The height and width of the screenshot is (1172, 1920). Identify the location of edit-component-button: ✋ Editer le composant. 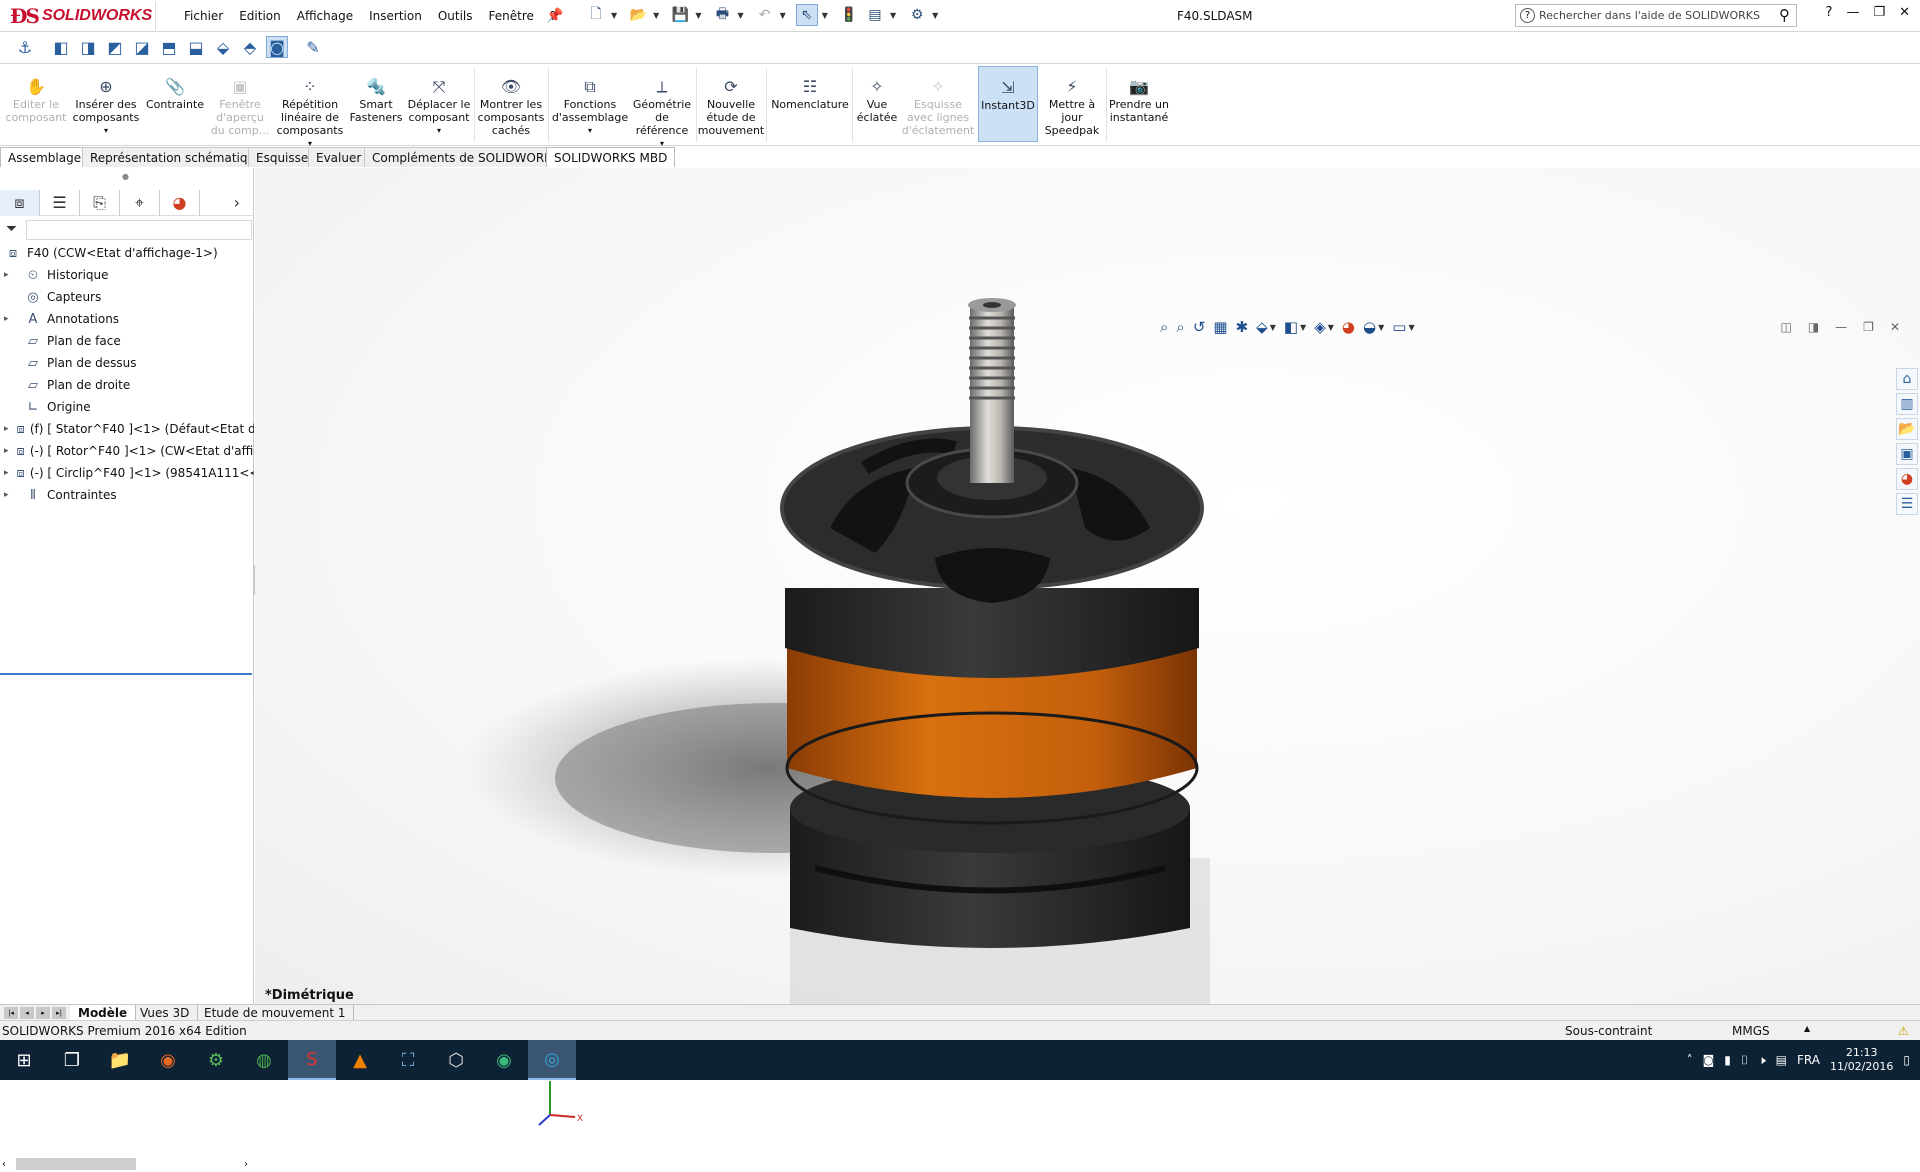
(36, 100).